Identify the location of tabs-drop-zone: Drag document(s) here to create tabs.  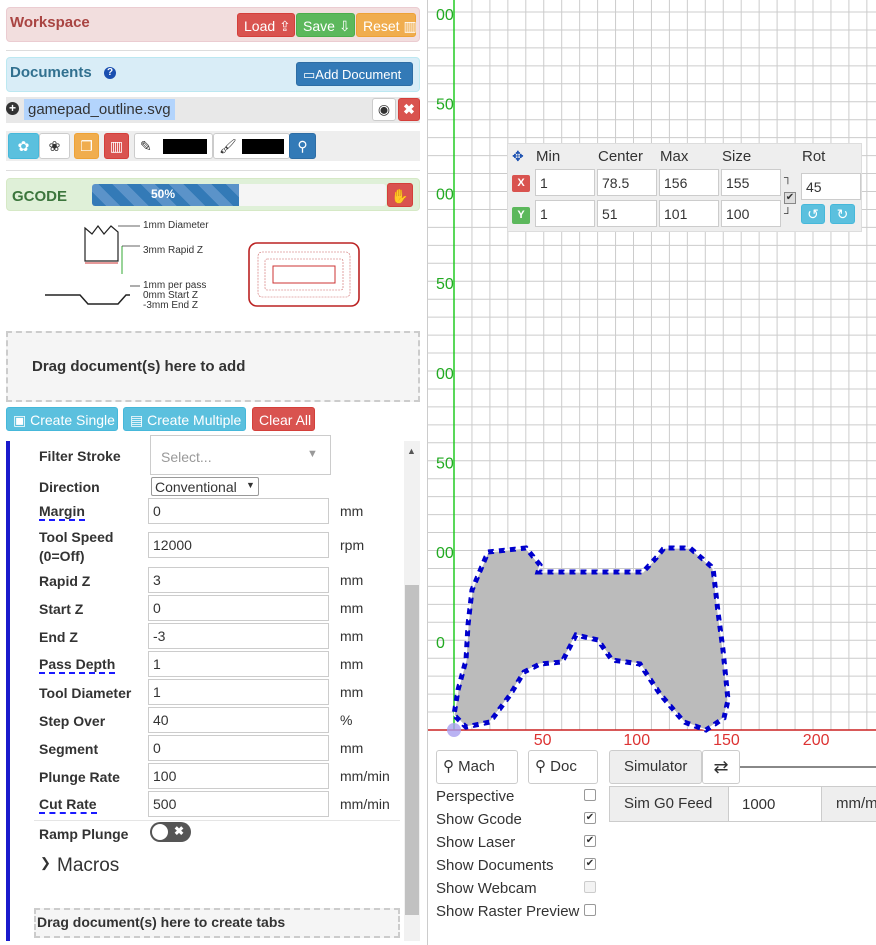
(217, 923).